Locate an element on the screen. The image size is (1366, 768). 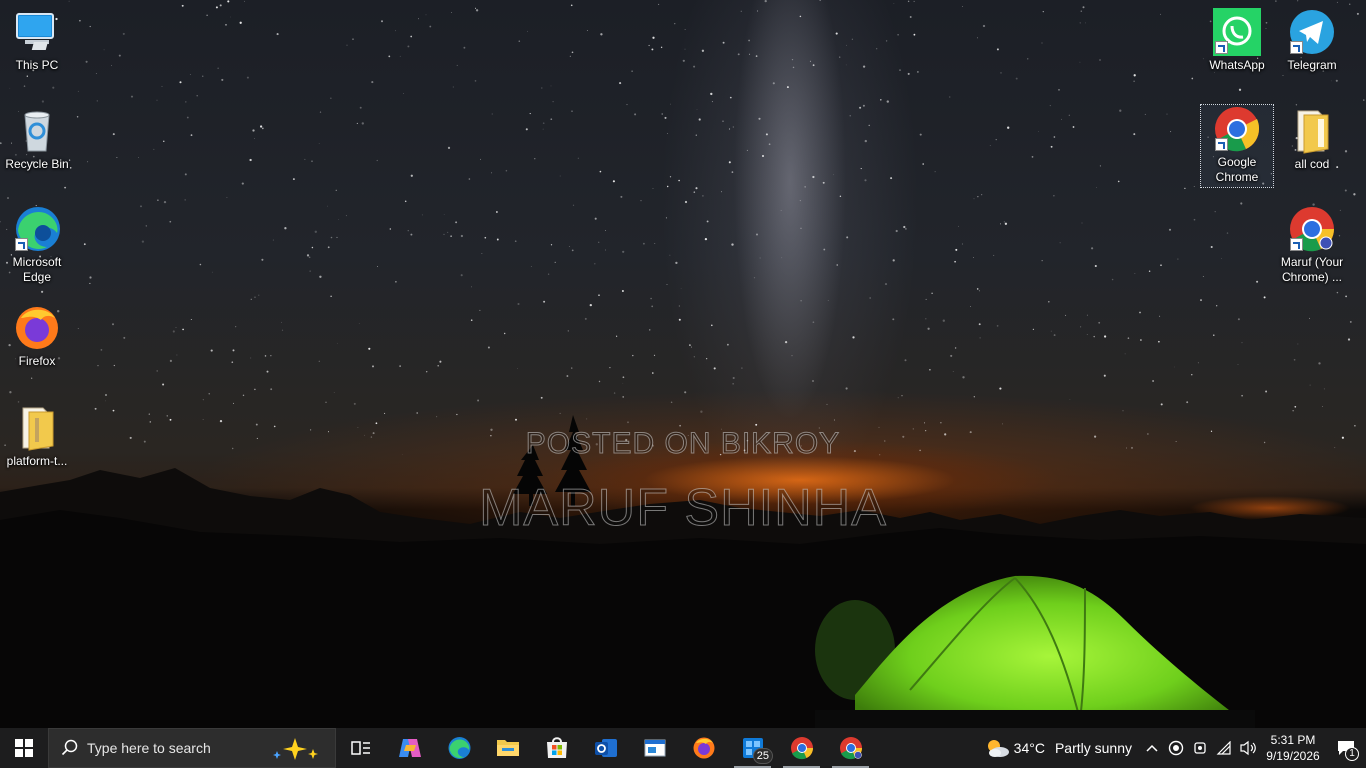
system-tray: 34°C Partly sunny 5:31 PM 9/19/2026 1 is located at coordinates (1171, 748).